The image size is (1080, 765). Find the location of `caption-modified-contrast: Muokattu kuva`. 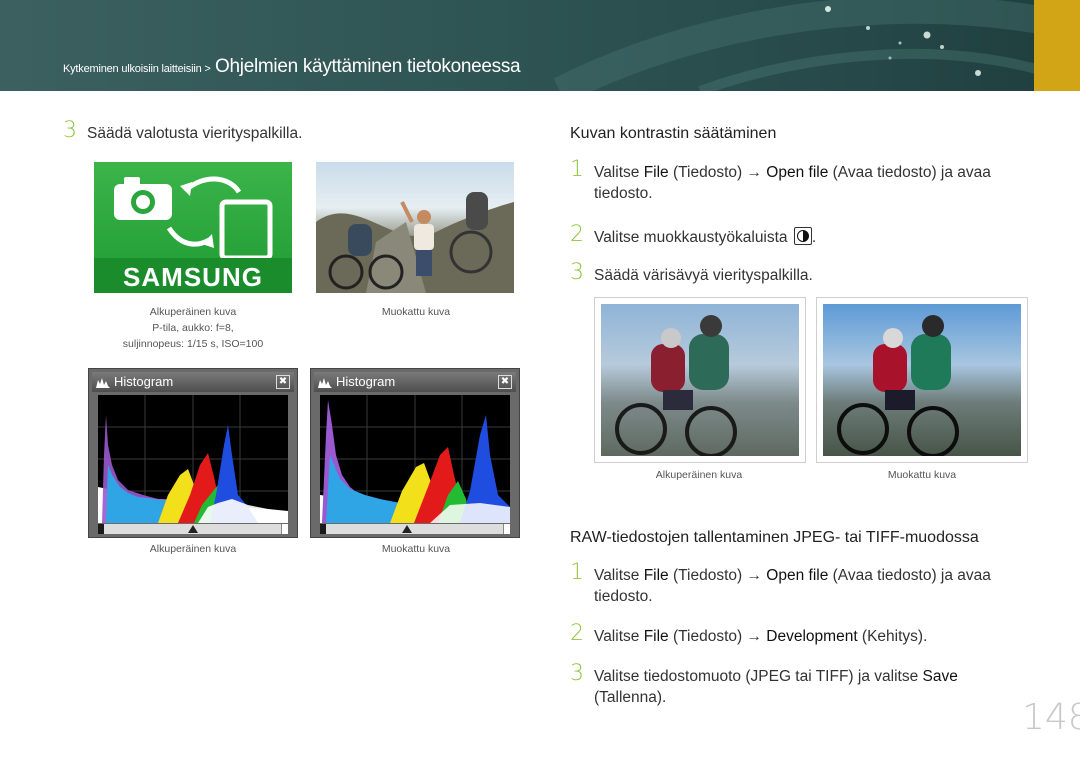

caption-modified-contrast: Muokattu kuva is located at coordinates (922, 475).